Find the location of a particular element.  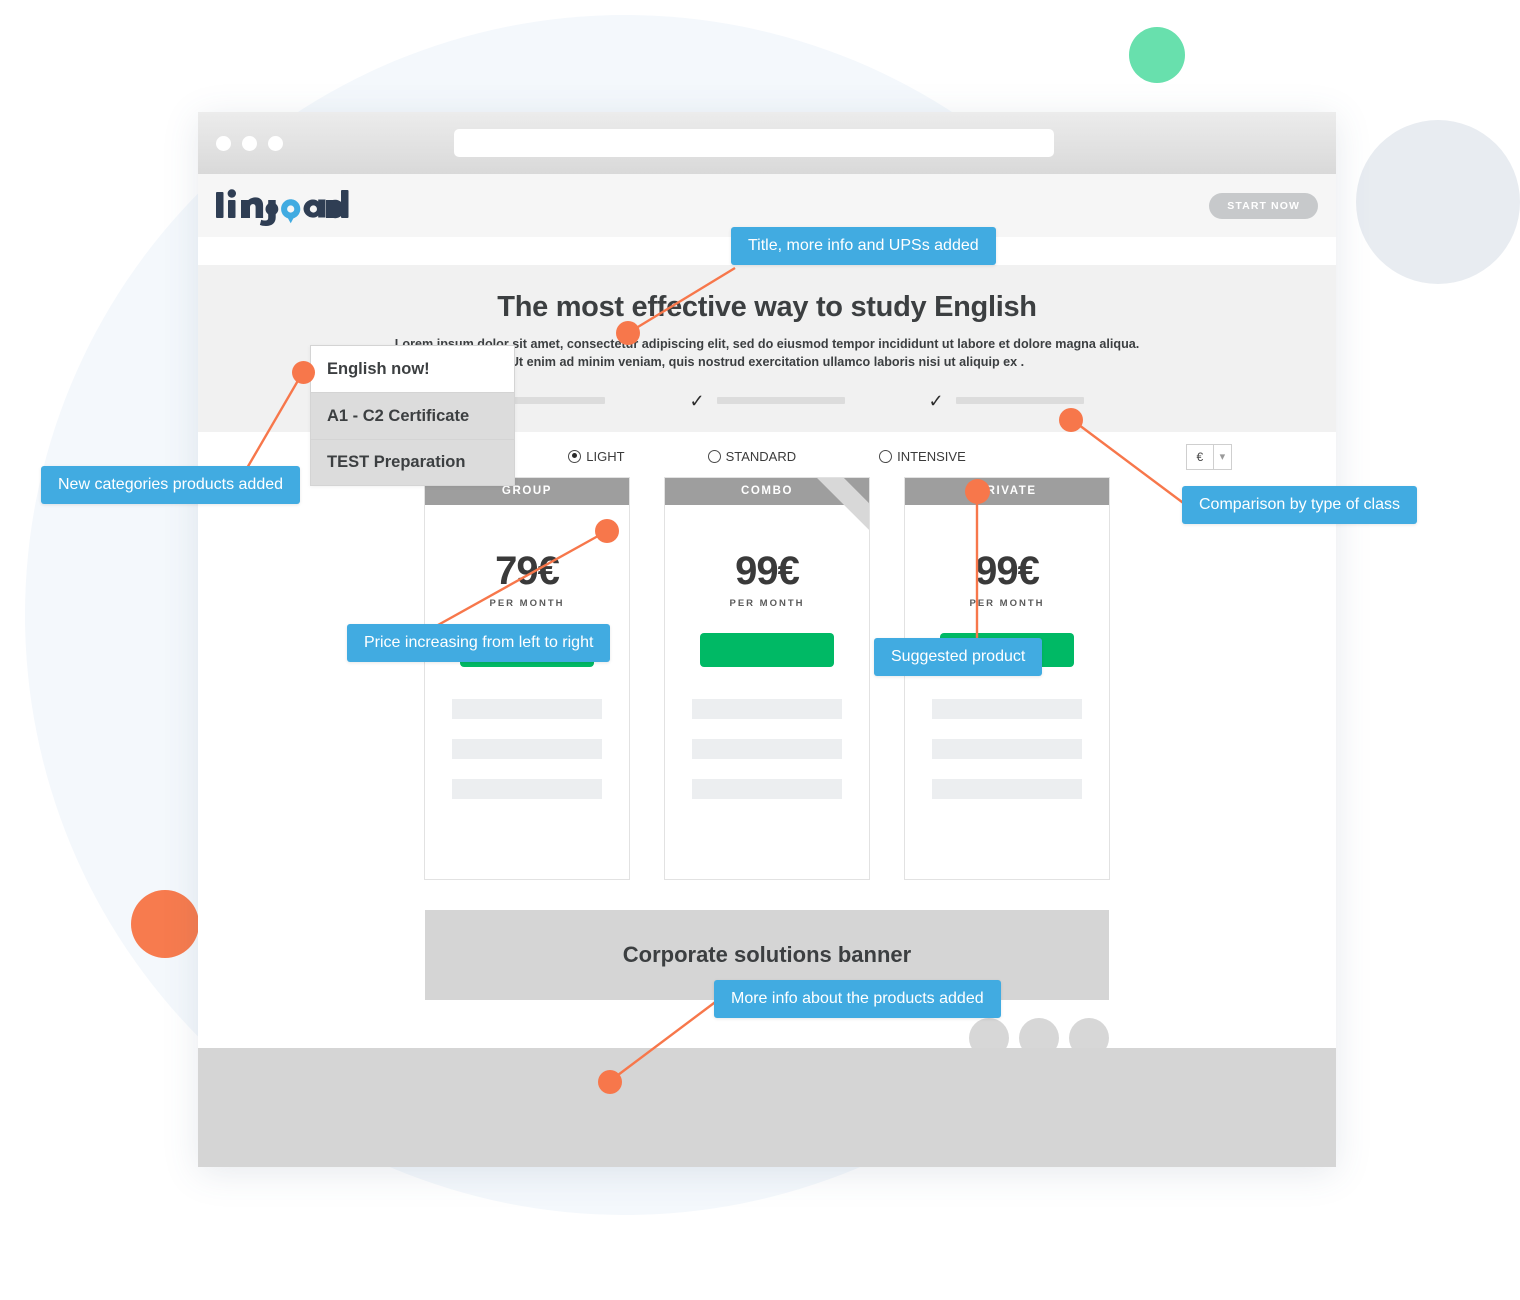

background-circle-gray is located at coordinates (1438, 202).